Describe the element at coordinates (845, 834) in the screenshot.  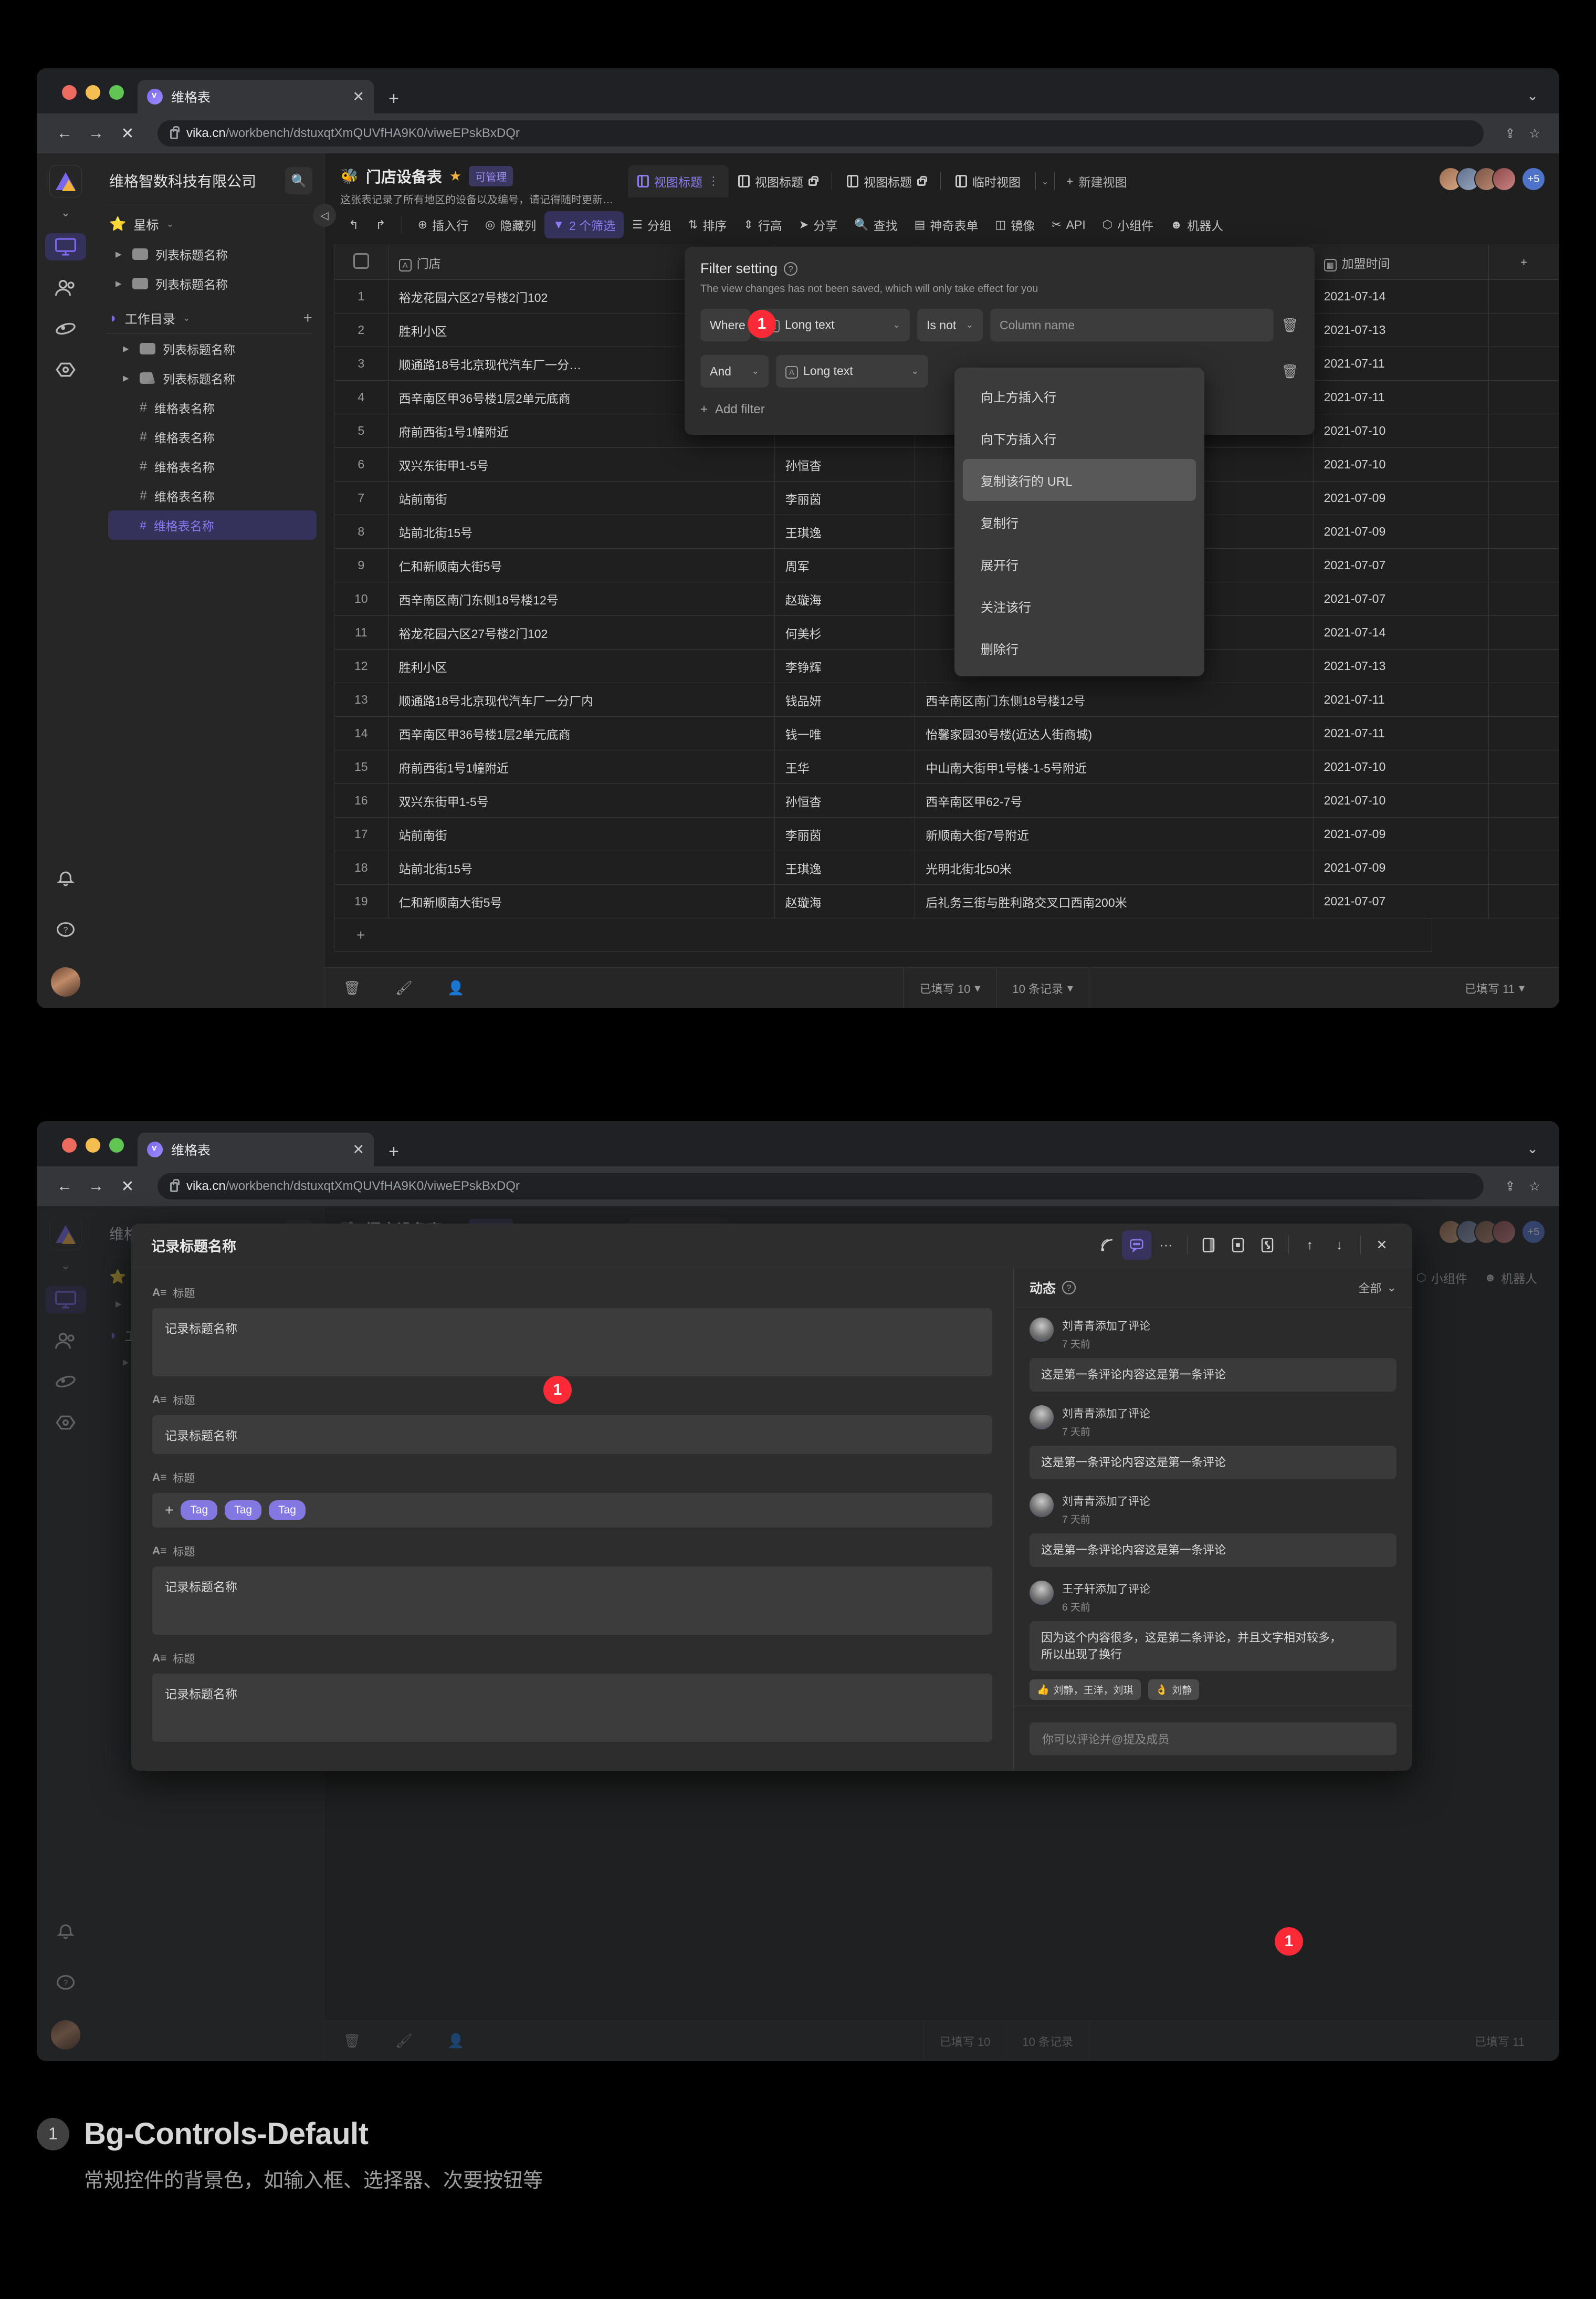
I see `cell-person: 李丽茵` at that location.